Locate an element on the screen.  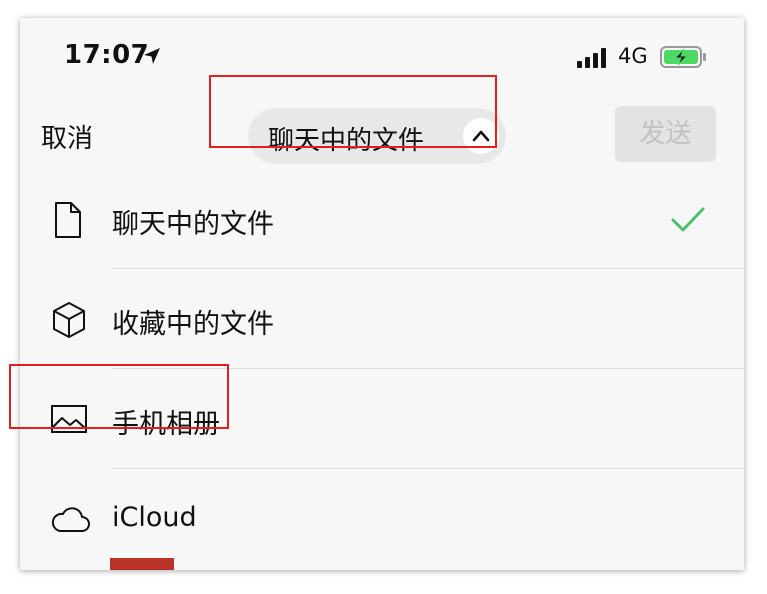
cube-icon is located at coordinates (69, 322).